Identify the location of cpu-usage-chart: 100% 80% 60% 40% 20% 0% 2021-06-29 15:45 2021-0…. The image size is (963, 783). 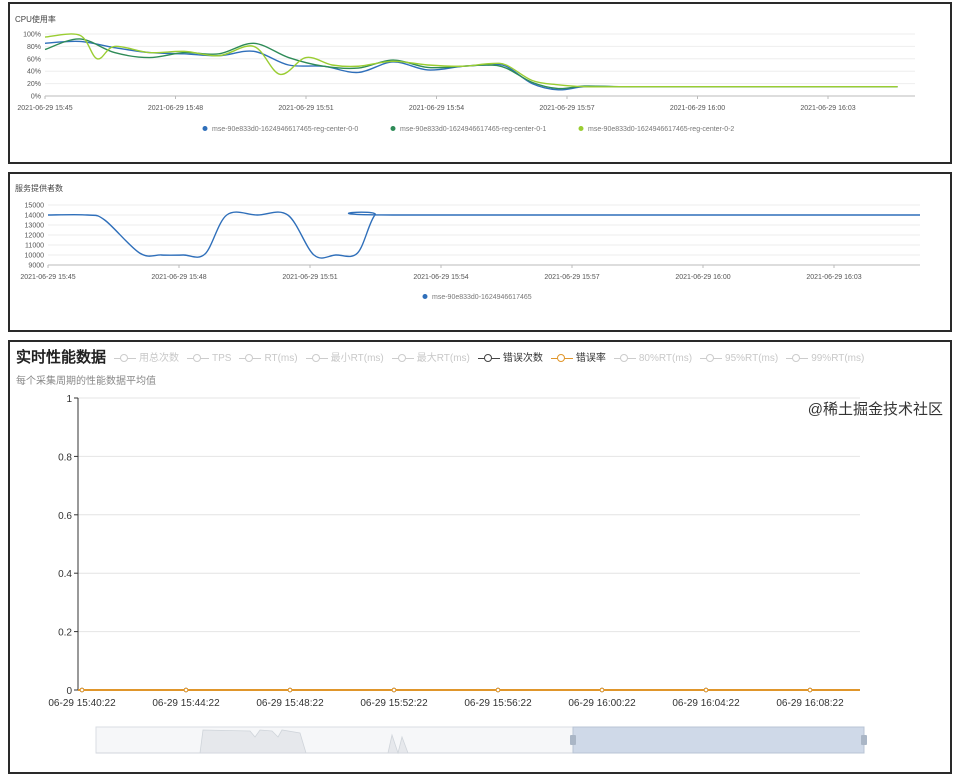
(466, 82).